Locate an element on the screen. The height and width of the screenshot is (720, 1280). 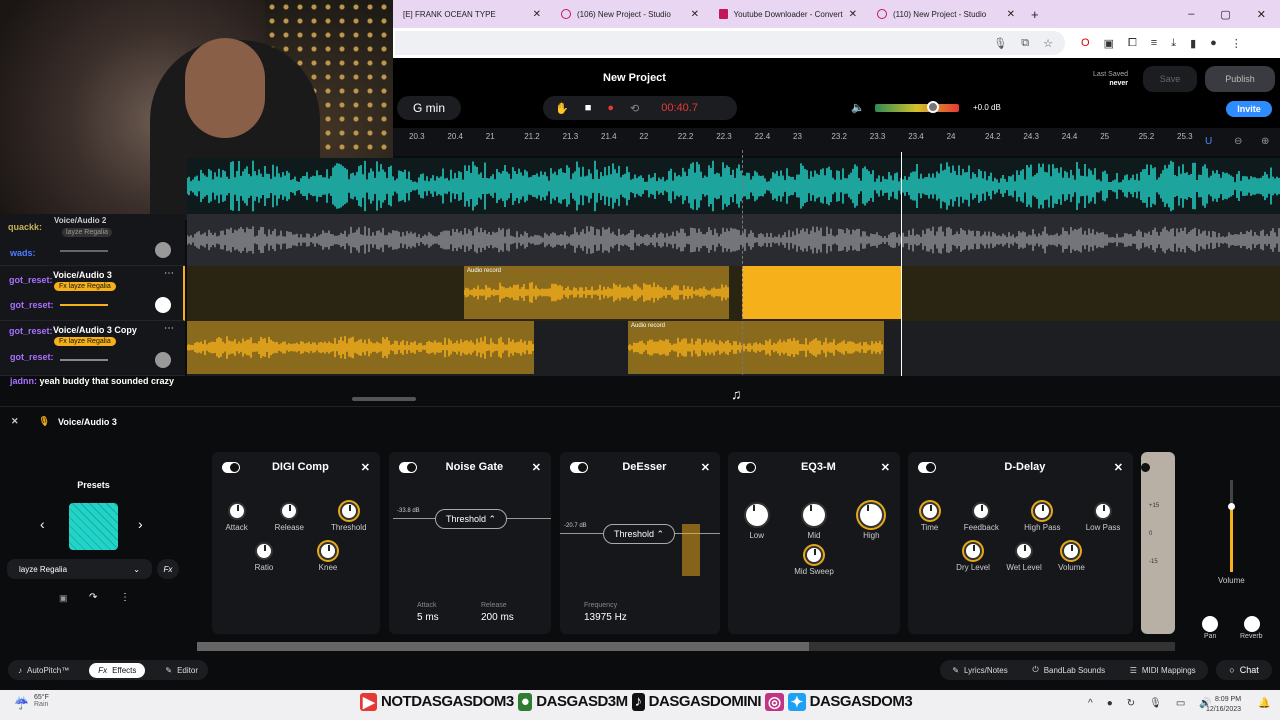
next-preset-button: › is located at coordinates (140, 524).